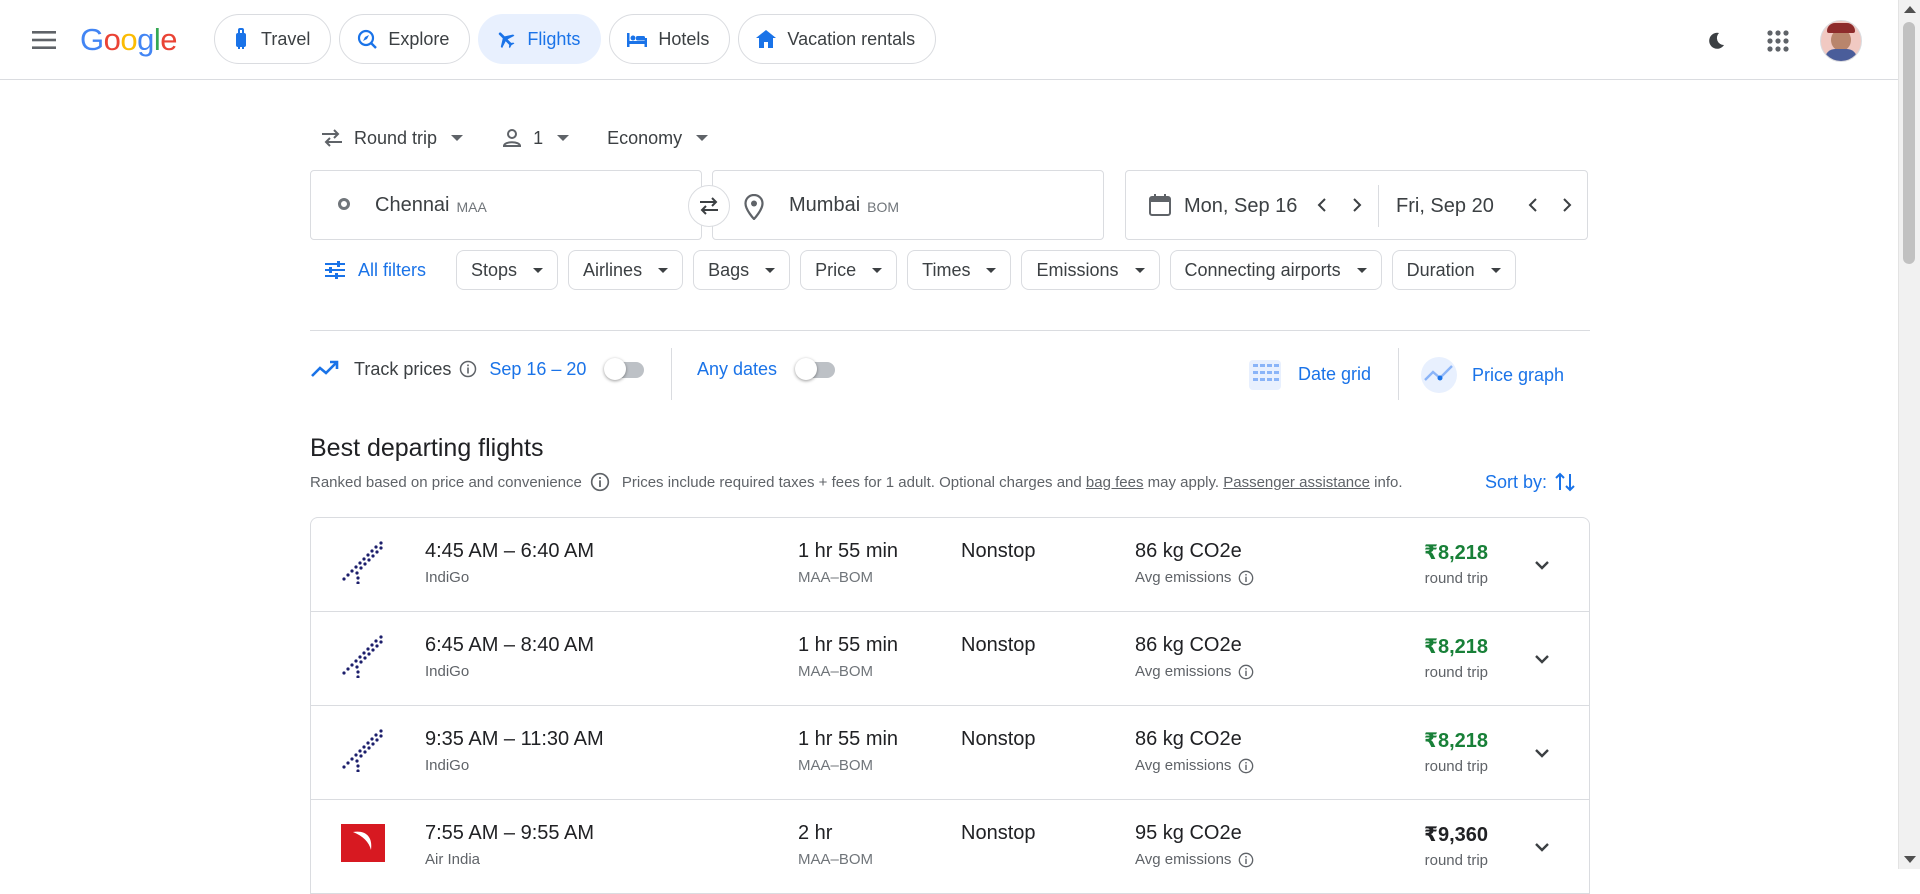  I want to click on passengers-select: 1, so click(535, 138).